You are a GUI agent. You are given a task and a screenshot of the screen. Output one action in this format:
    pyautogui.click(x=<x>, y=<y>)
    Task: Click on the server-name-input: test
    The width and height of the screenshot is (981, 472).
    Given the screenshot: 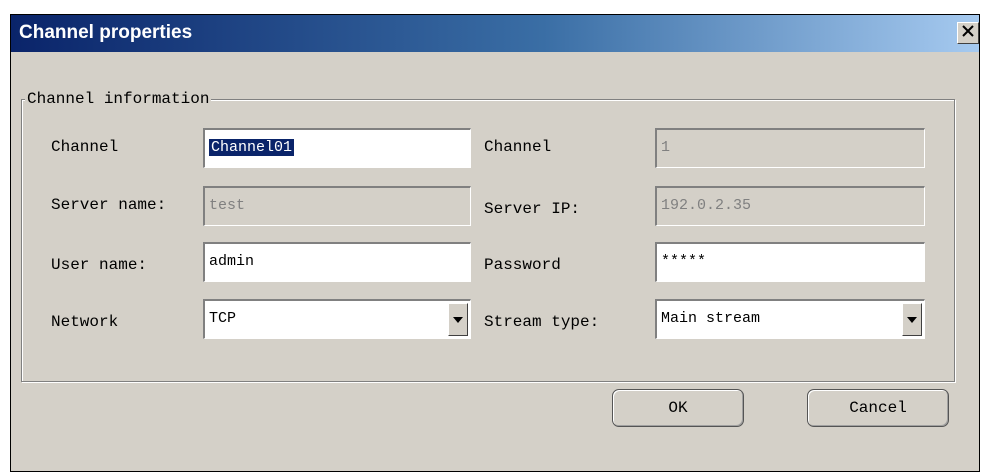 What is the action you would take?
    pyautogui.click(x=337, y=206)
    